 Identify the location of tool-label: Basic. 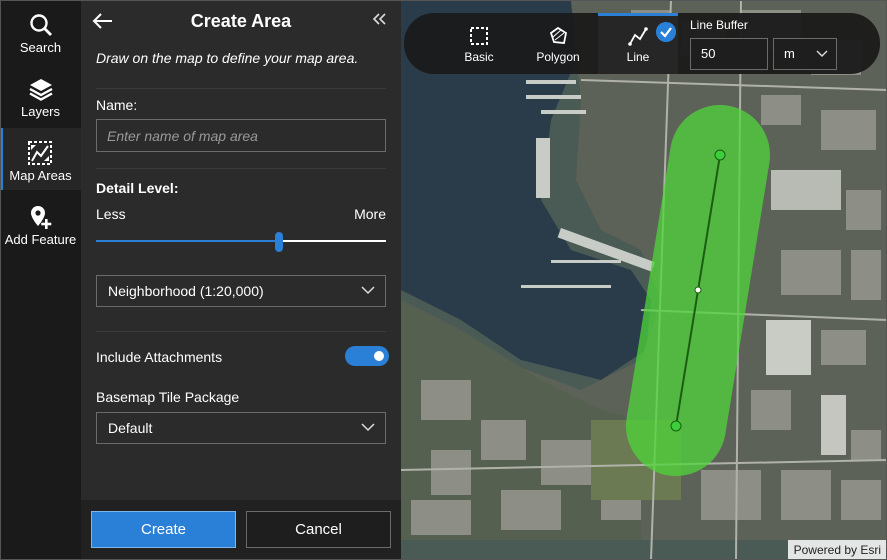
(479, 57).